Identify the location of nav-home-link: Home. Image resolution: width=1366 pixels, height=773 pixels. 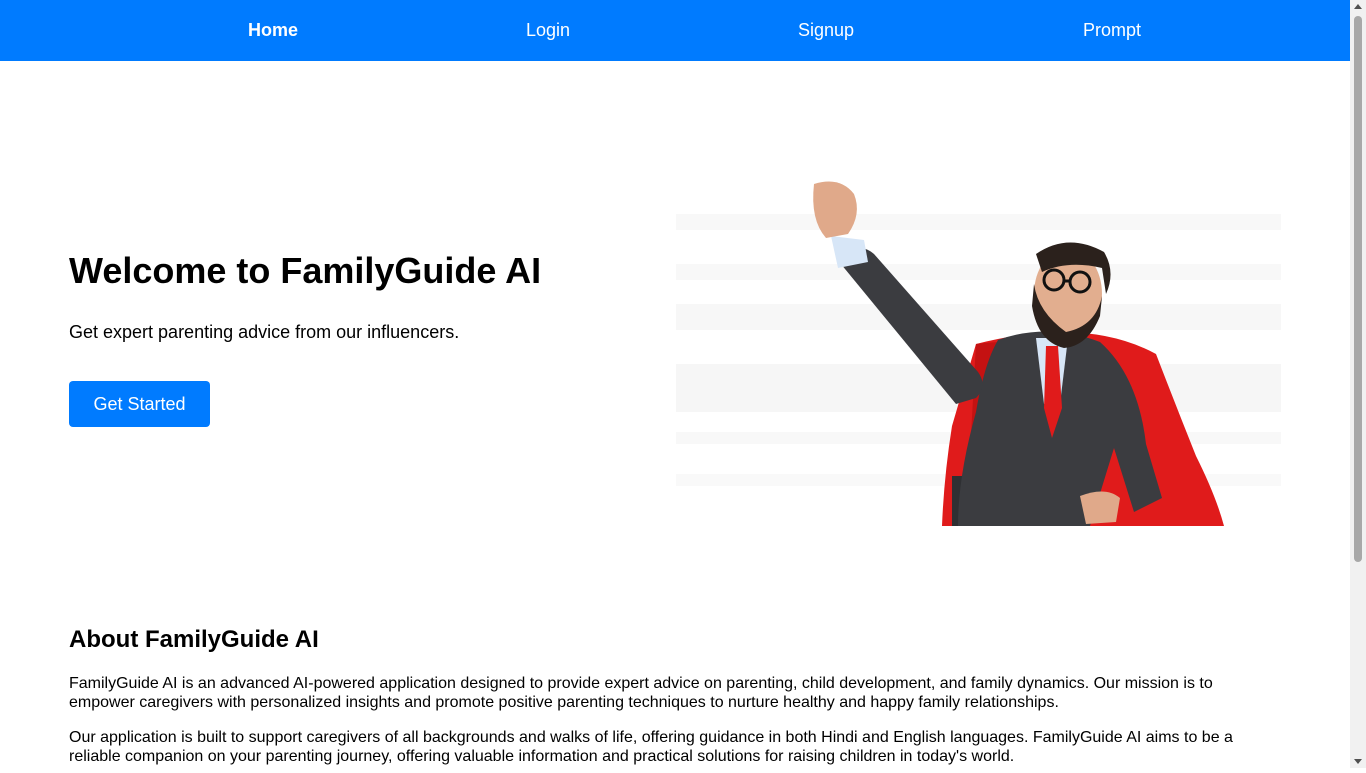
(273, 30).